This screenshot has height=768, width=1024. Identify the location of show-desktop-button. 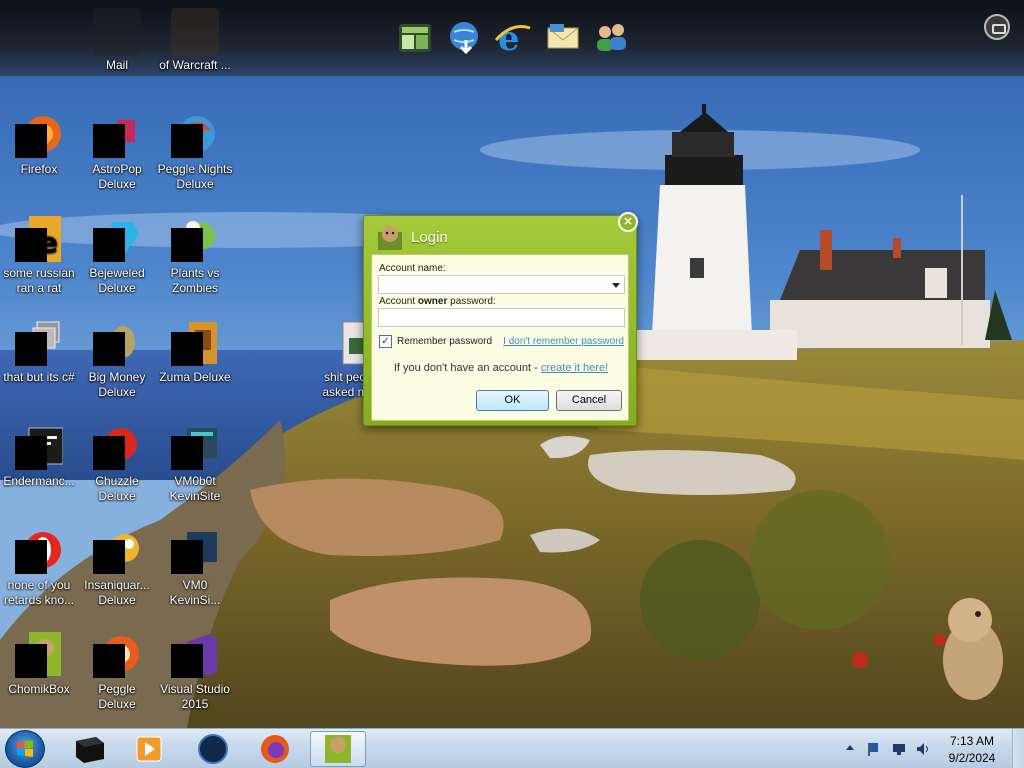
(1018, 748).